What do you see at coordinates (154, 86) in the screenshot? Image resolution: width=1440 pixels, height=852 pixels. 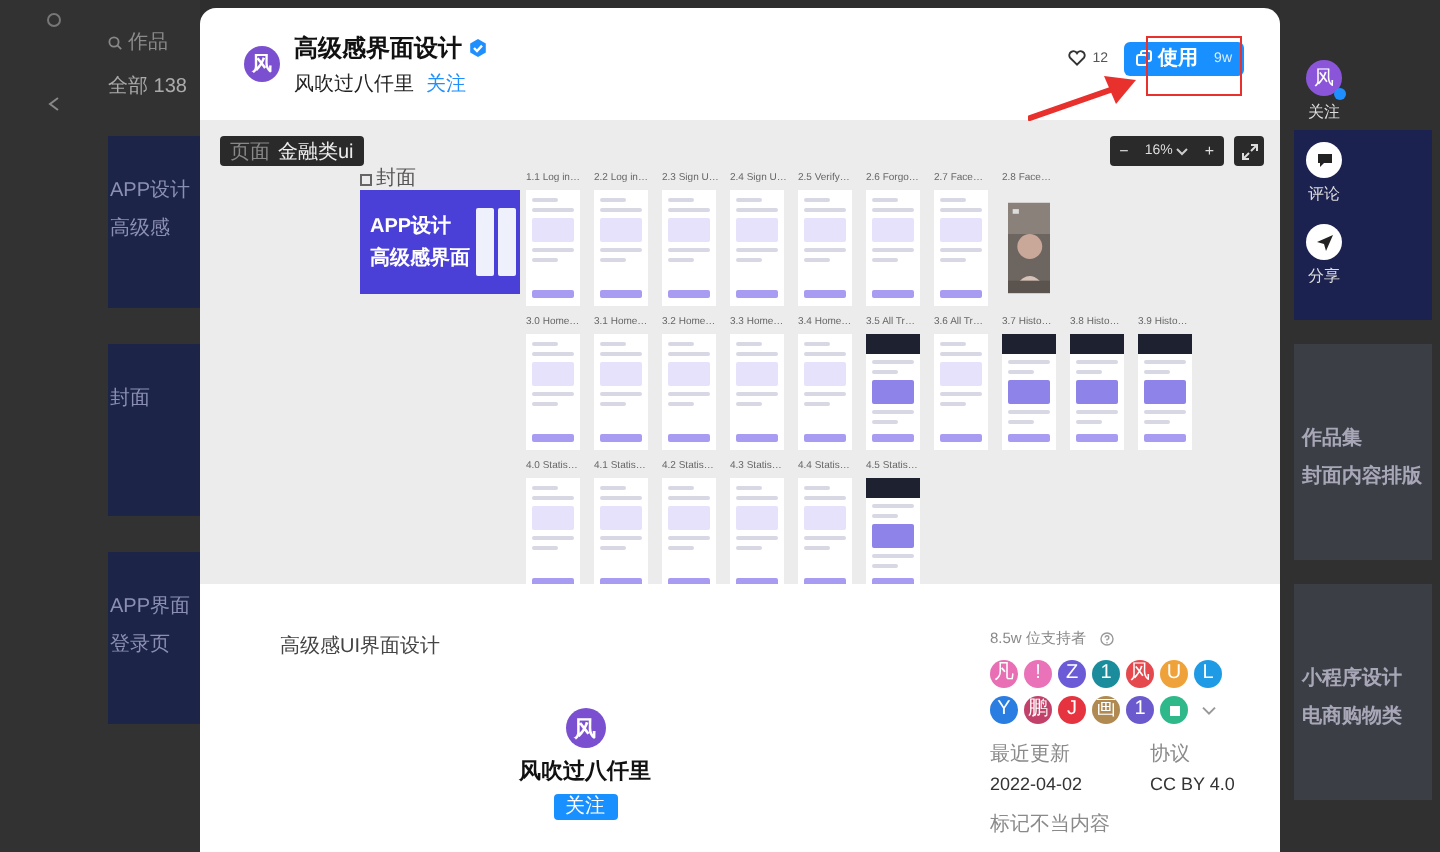 I see `filter-tab: 全部 138` at bounding box center [154, 86].